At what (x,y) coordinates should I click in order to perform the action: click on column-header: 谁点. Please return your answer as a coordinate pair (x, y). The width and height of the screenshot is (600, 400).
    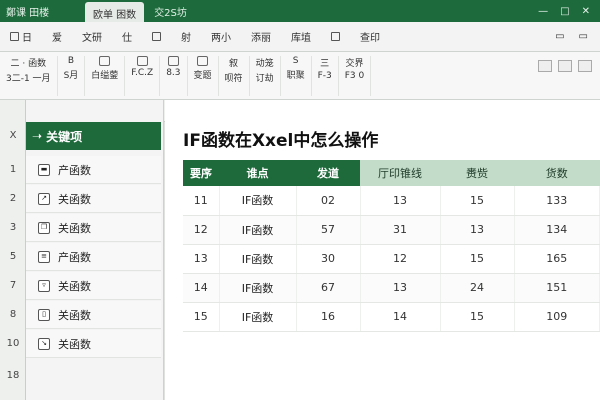
    Looking at the image, I should click on (257, 173).